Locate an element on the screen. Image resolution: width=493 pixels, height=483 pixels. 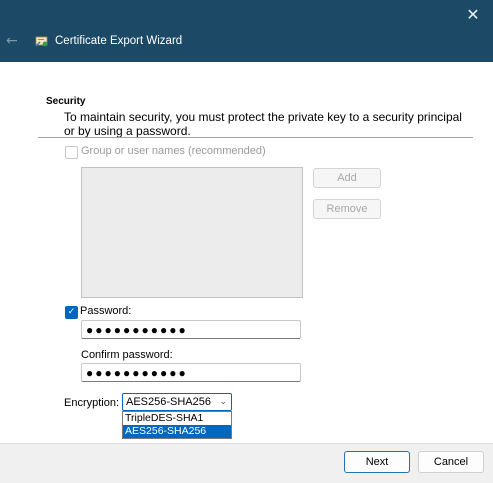
password-checkbox: ✓ is located at coordinates (71, 312).